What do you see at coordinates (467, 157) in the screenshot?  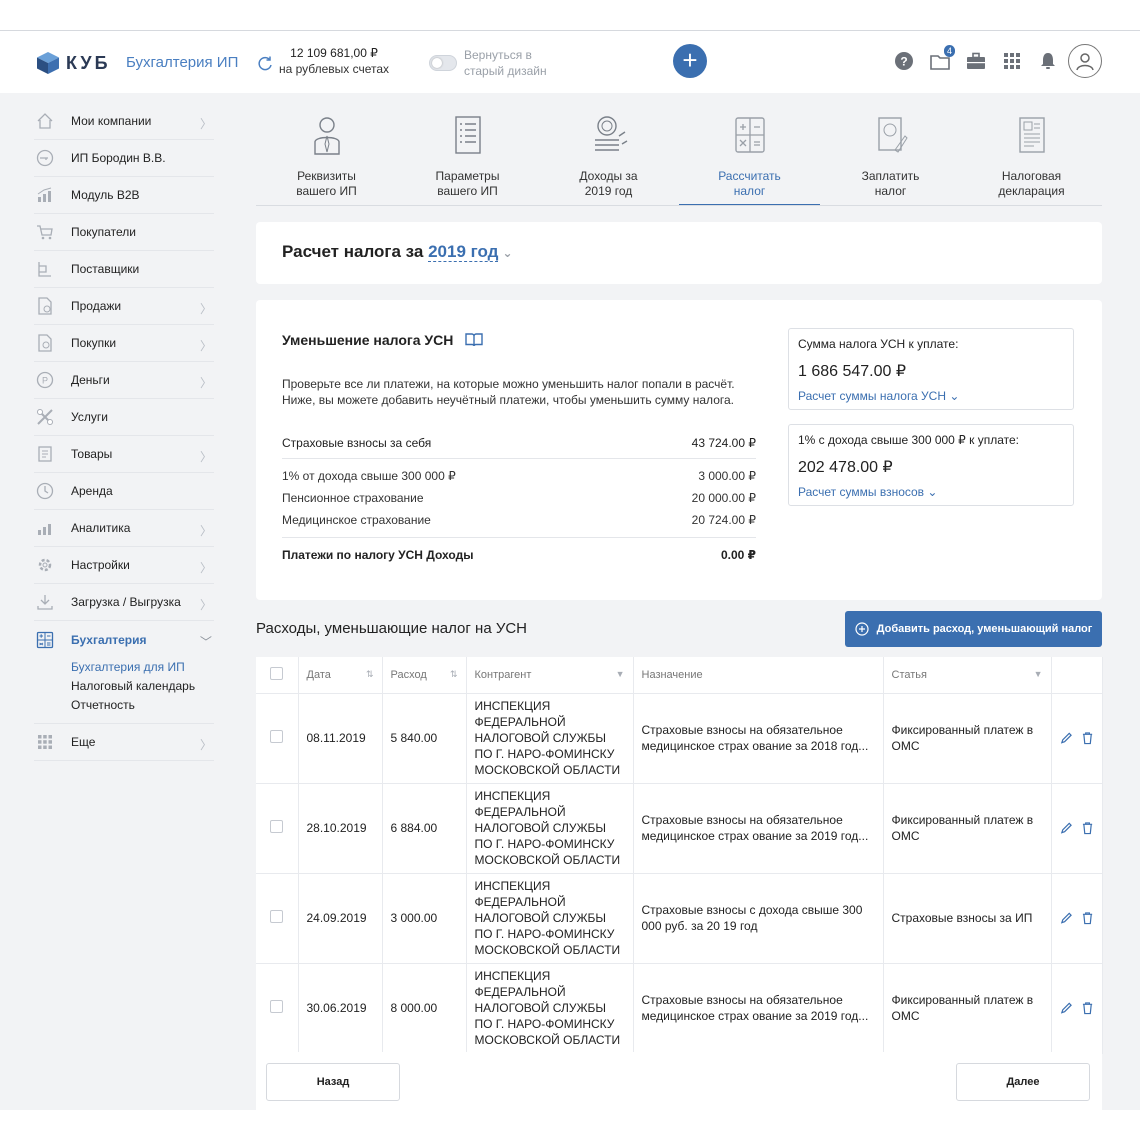 I see `step-parameters: Параметры вашего ИП` at bounding box center [467, 157].